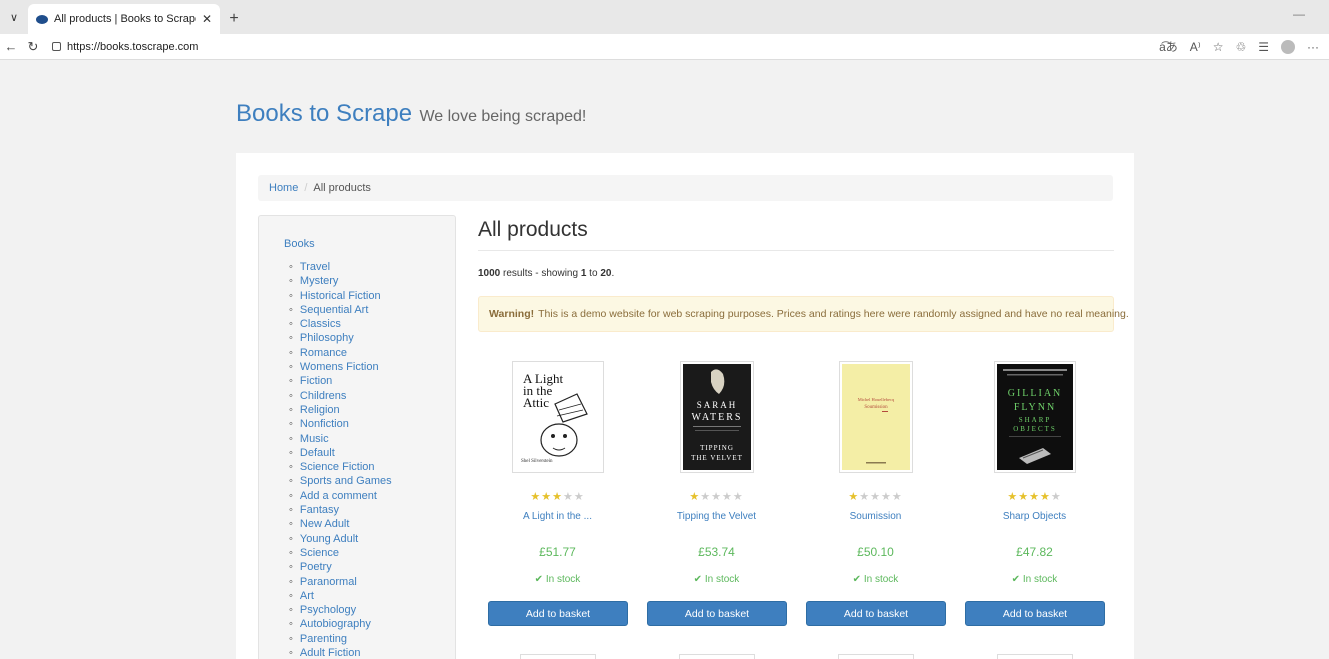 Image resolution: width=1329 pixels, height=659 pixels. Describe the element at coordinates (875, 516) in the screenshot. I see `product-title-link: Soumission` at that location.